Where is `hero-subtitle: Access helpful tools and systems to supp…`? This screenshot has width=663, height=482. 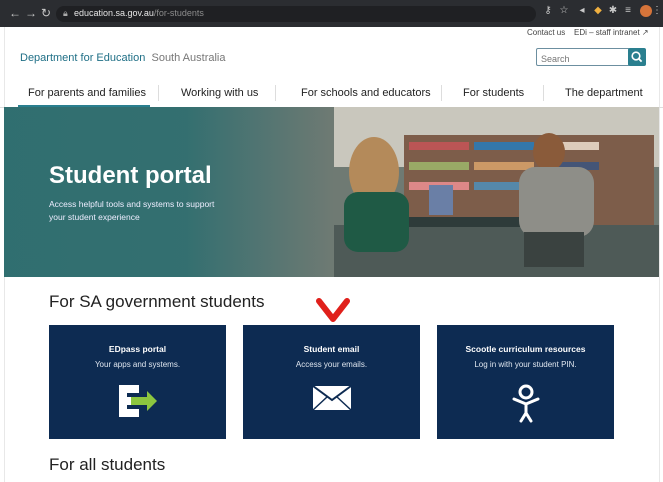
hero-subtitle: Access helpful tools and systems to supp… is located at coordinates (132, 210).